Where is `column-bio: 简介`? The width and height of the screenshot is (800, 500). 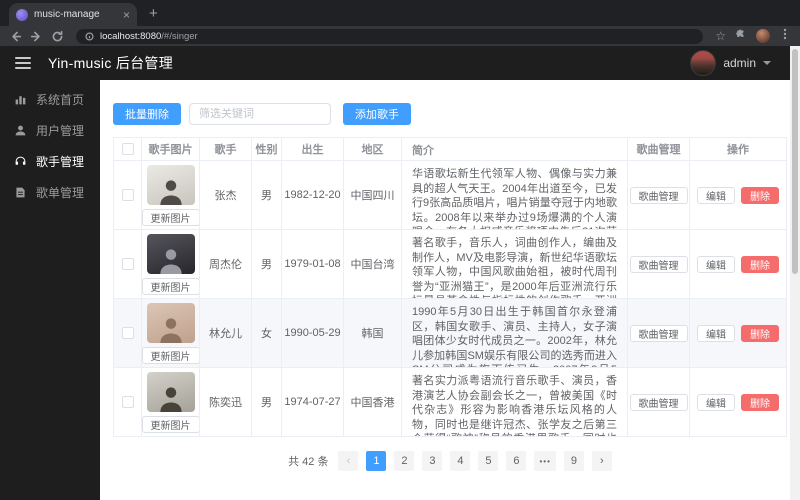 column-bio: 简介 is located at coordinates (515, 149).